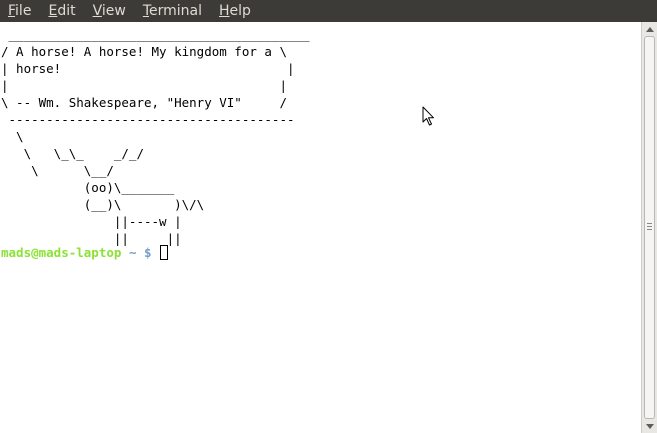 This screenshot has width=657, height=433. What do you see at coordinates (649, 29) in the screenshot?
I see `chevron-up-icon` at bounding box center [649, 29].